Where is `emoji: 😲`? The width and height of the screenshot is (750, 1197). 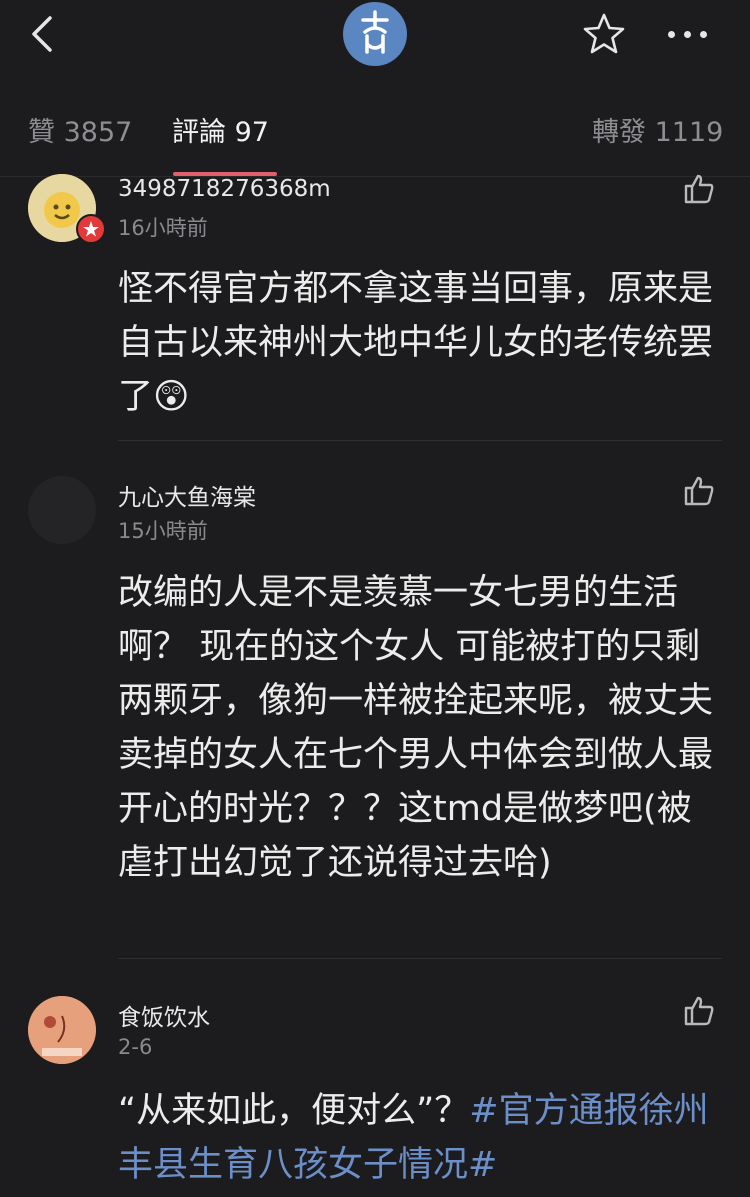
emoji: 😲 is located at coordinates (171, 397).